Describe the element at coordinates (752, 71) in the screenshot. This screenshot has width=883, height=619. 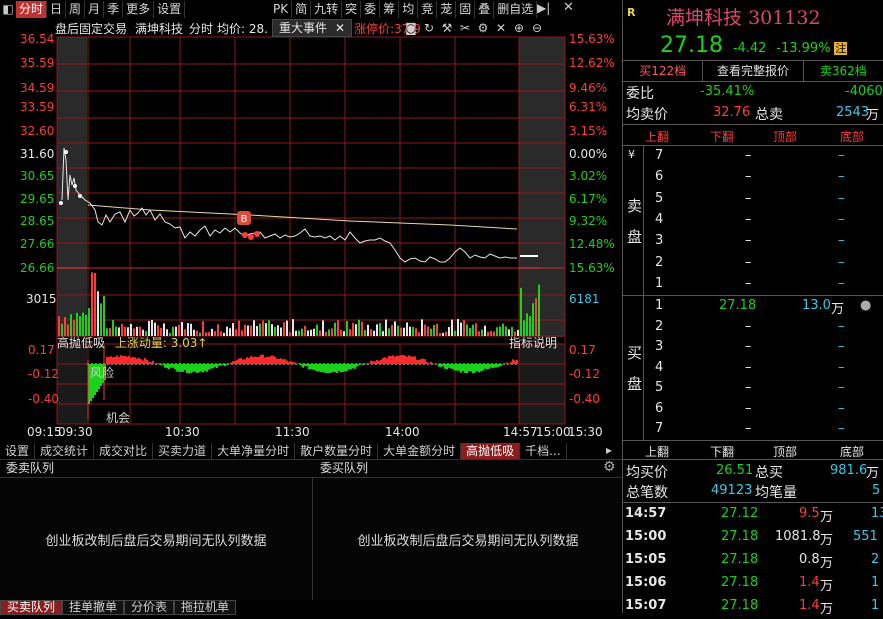
I see `full-quote-button: 查看完整报价` at that location.